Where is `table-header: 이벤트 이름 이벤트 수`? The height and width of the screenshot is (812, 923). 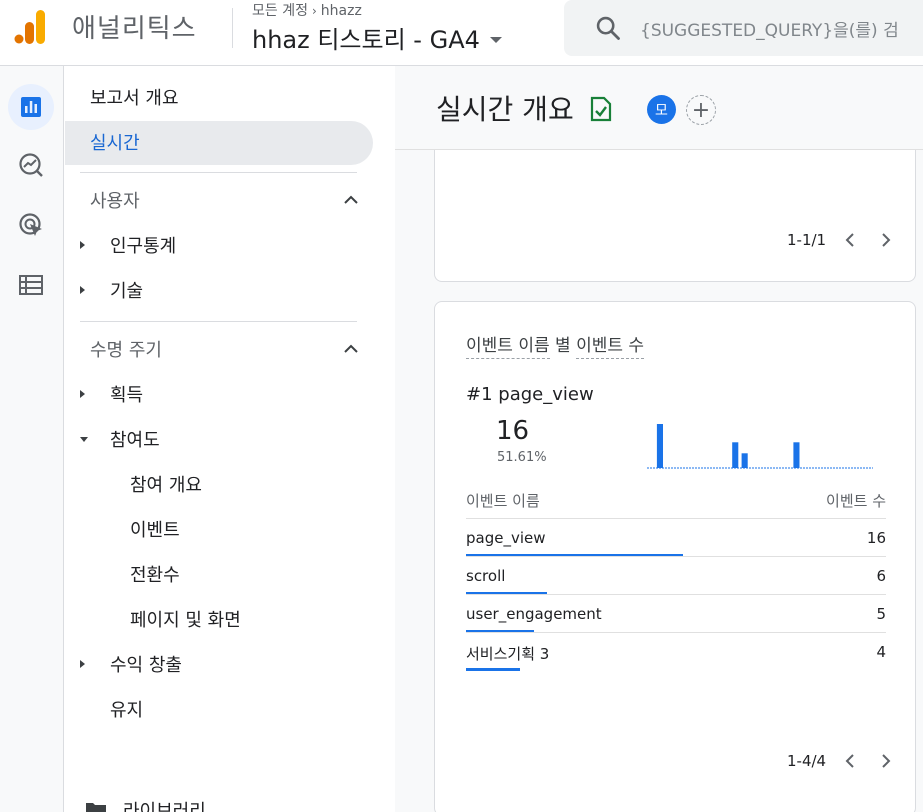
table-header: 이벤트 이름 이벤트 수 is located at coordinates (676, 500).